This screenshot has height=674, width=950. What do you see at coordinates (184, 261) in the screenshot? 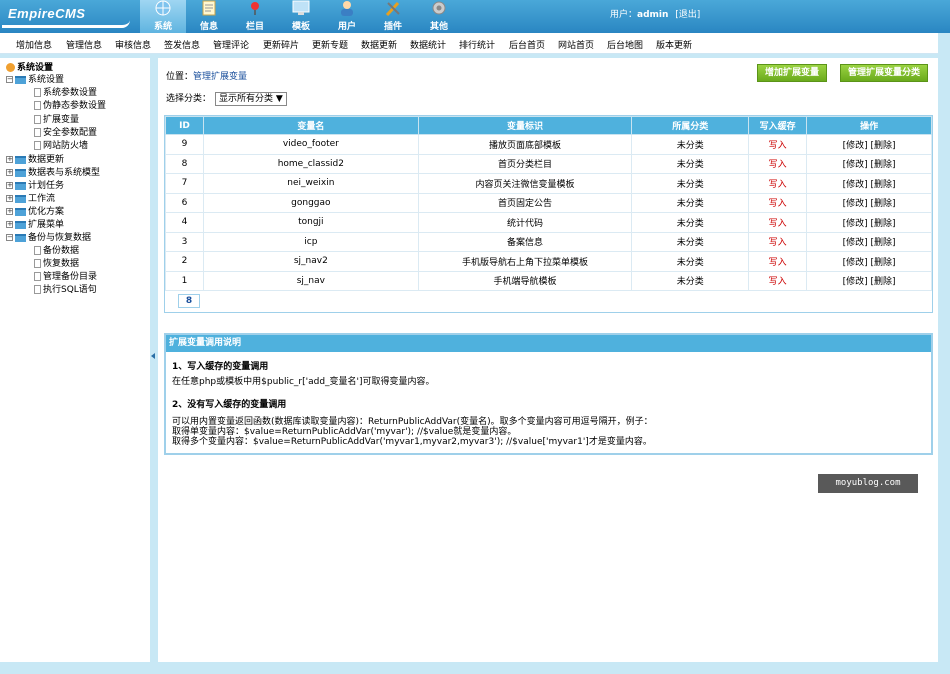
I see `cell-id: 2` at bounding box center [184, 261].